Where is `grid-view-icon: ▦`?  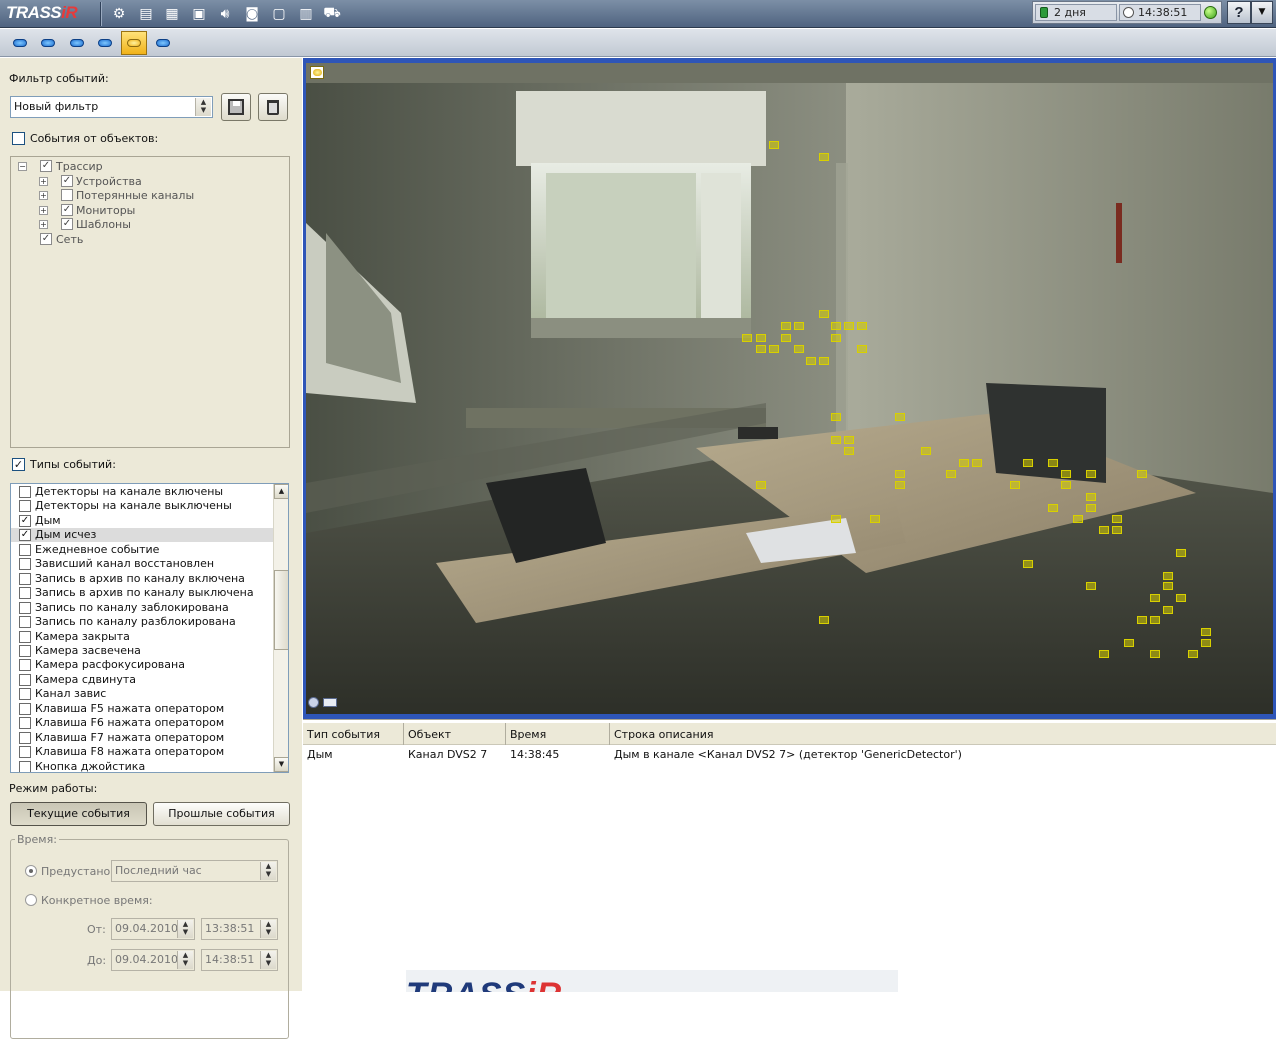
grid-view-icon: ▦ is located at coordinates (172, 14).